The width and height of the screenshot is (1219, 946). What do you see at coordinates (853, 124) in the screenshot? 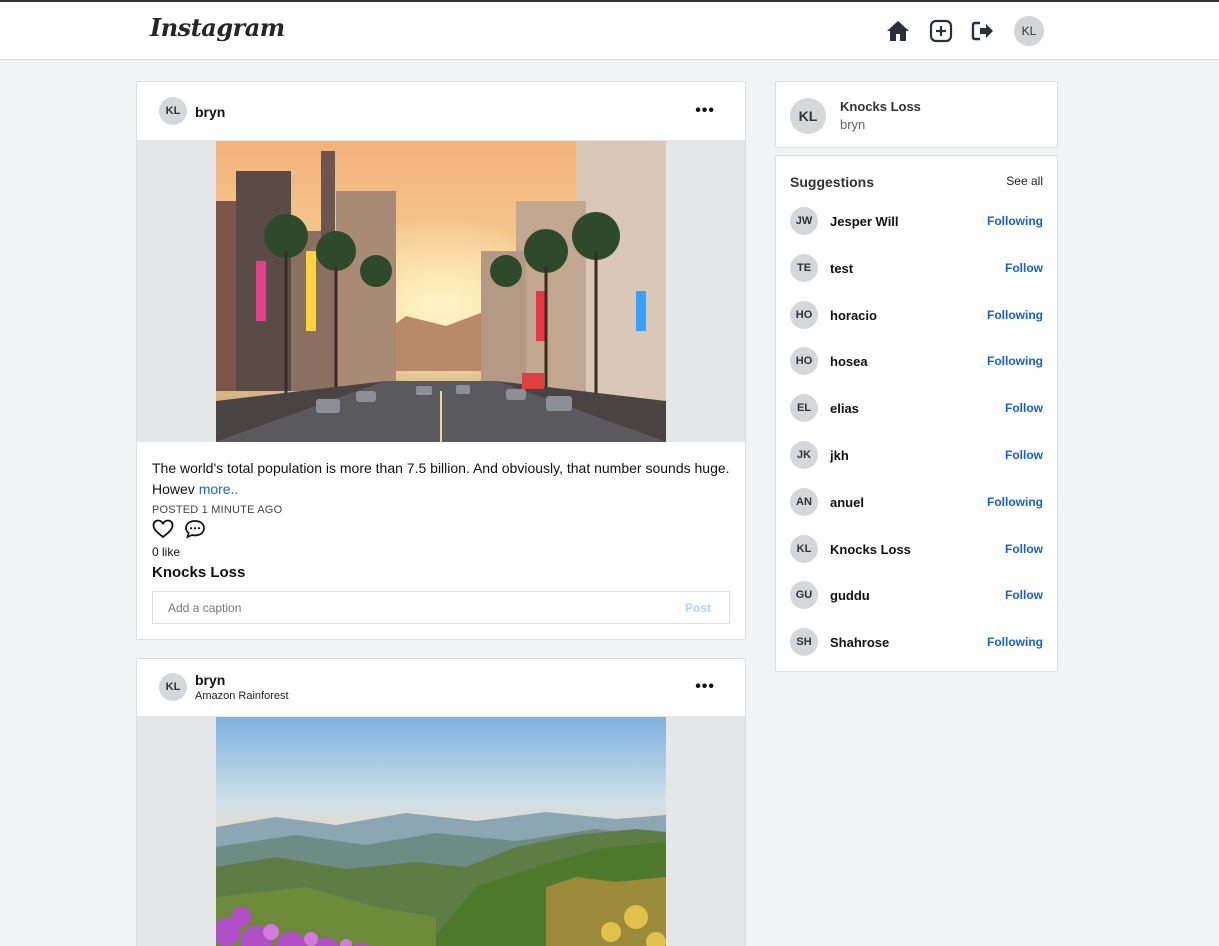
I see `profile-card-username: bryn` at bounding box center [853, 124].